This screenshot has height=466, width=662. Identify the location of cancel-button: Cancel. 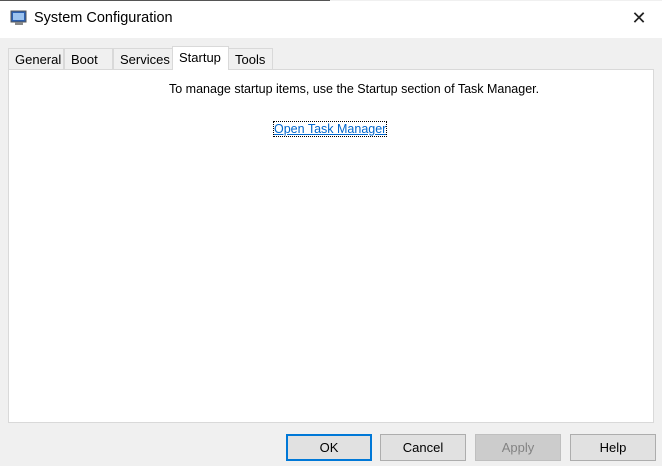
(423, 447).